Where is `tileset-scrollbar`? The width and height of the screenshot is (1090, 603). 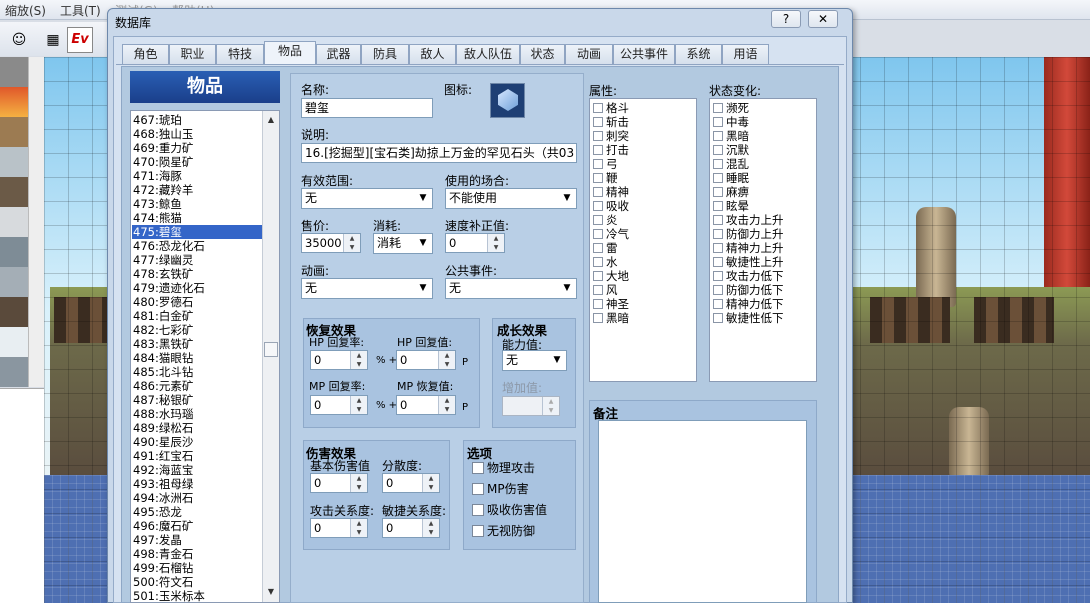 tileset-scrollbar is located at coordinates (36, 222).